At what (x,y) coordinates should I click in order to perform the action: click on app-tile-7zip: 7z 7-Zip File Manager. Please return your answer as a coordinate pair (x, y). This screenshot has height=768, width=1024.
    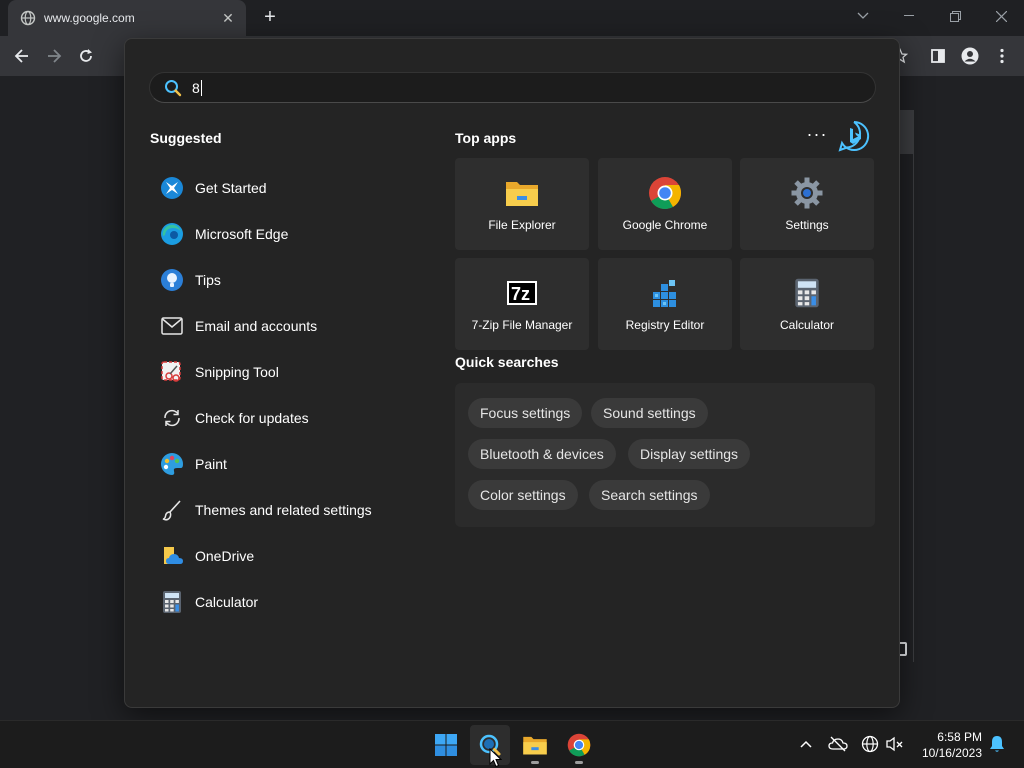
    Looking at the image, I should click on (522, 304).